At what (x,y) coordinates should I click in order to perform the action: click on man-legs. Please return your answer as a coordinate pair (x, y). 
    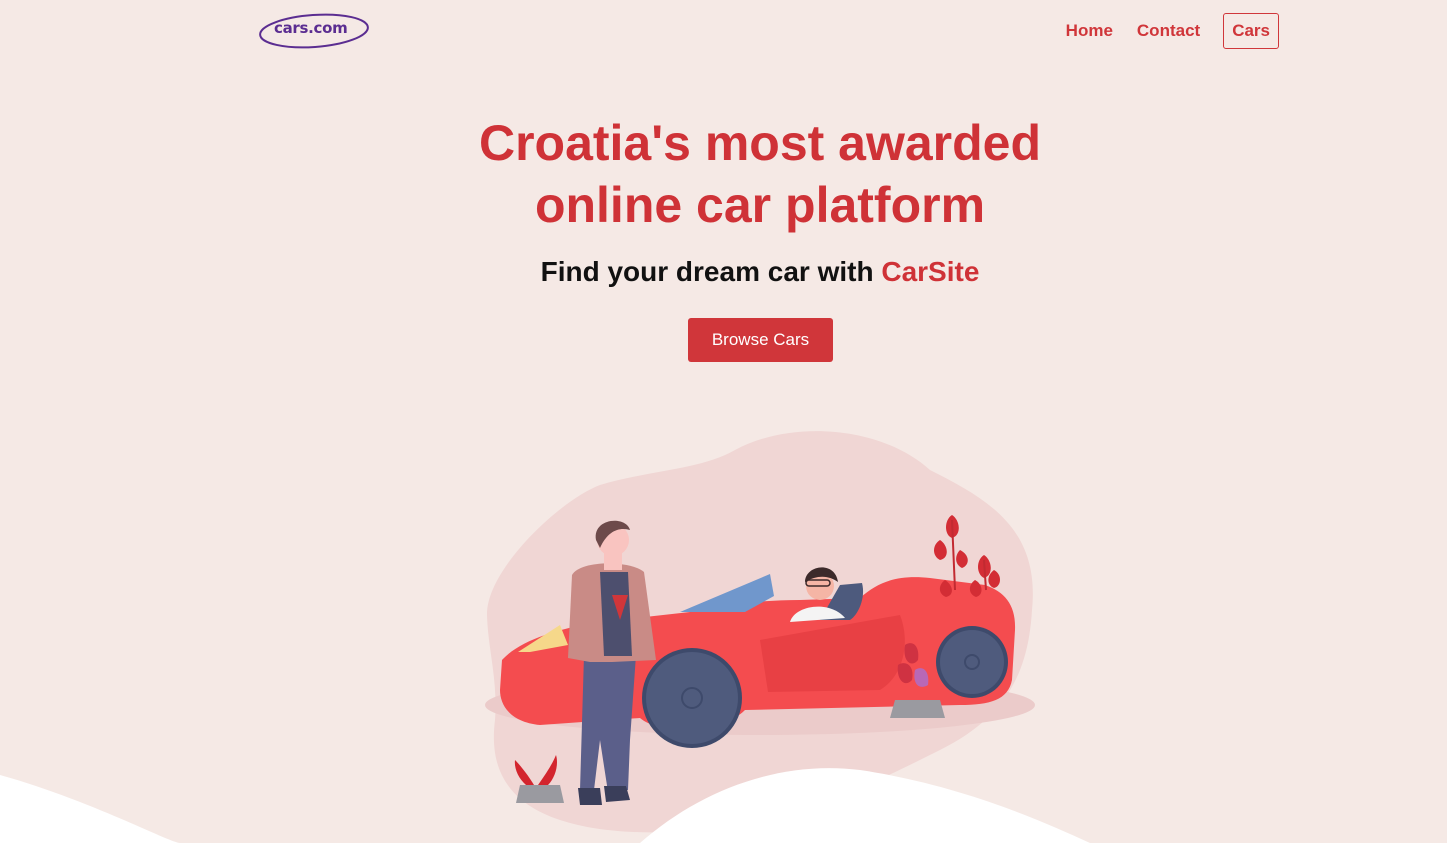
    Looking at the image, I should click on (608, 723).